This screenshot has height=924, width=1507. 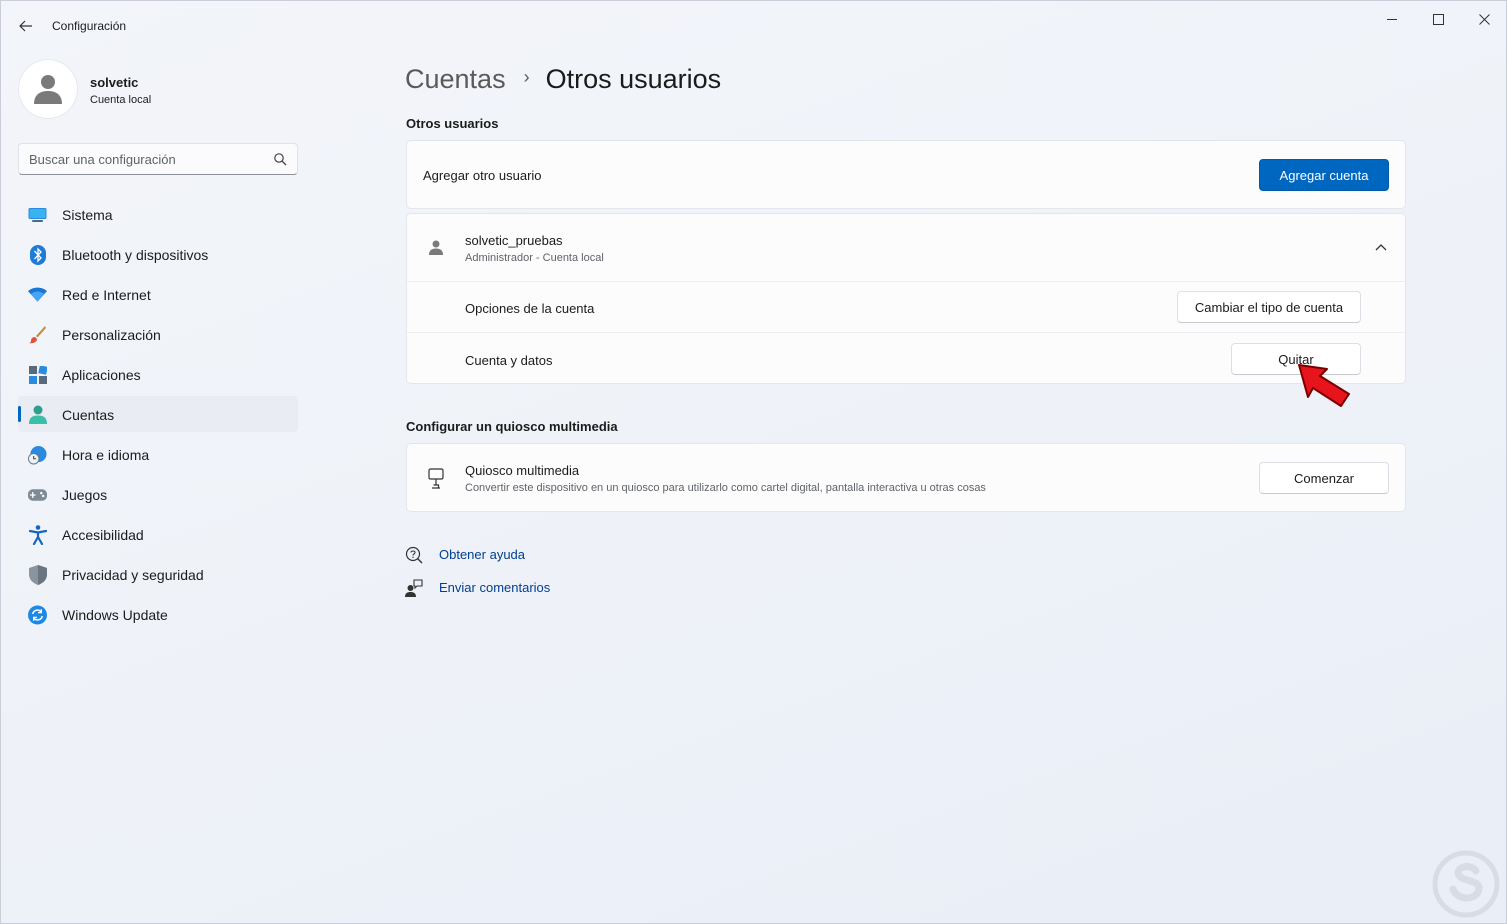 What do you see at coordinates (37, 494) in the screenshot?
I see `gamepad-icon` at bounding box center [37, 494].